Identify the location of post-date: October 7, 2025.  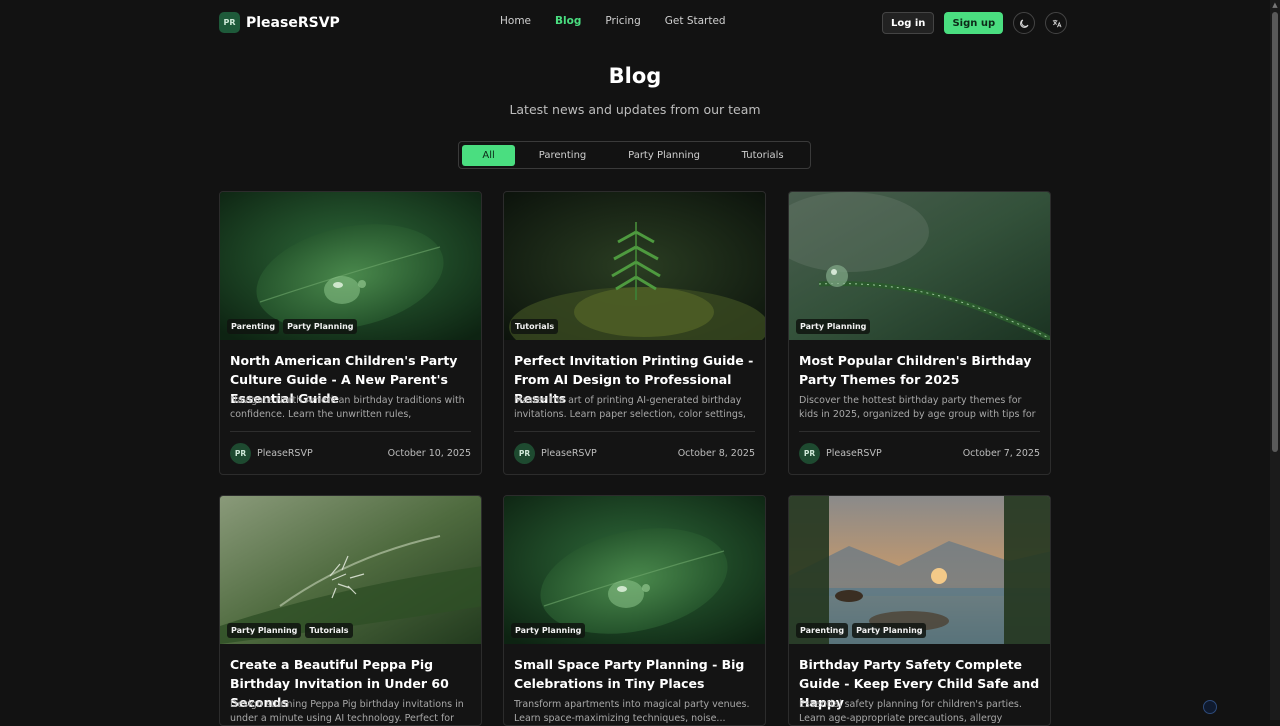
(1001, 453).